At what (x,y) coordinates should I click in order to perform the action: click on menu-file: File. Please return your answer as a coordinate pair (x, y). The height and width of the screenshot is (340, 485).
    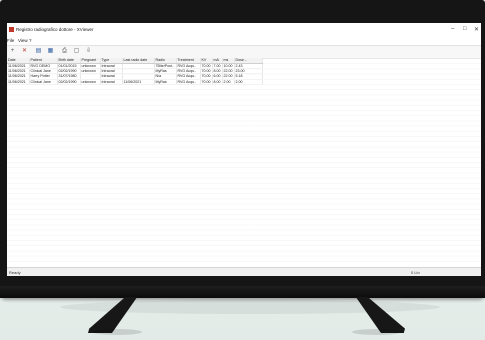
    Looking at the image, I should click on (10, 40).